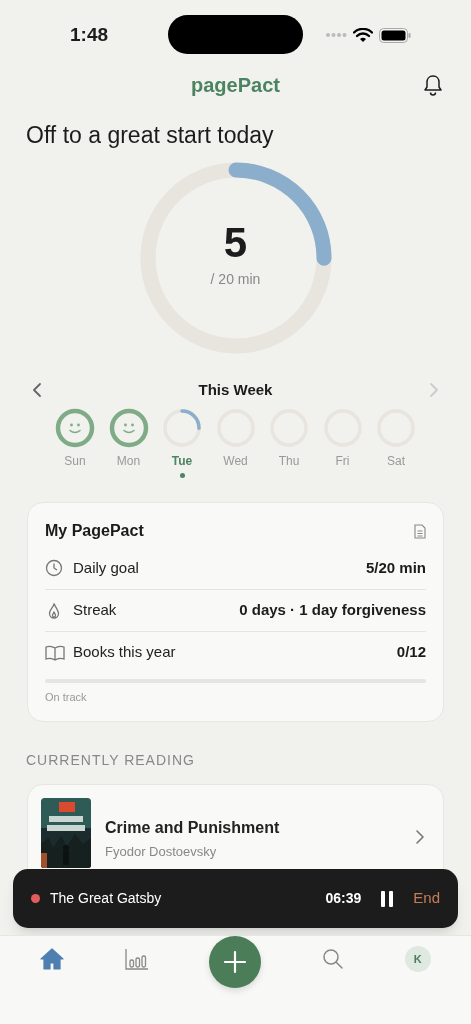 The height and width of the screenshot is (1024, 471). What do you see at coordinates (235, 898) in the screenshot?
I see `now-playing-toast: The Great Gatsby 06:39 End` at bounding box center [235, 898].